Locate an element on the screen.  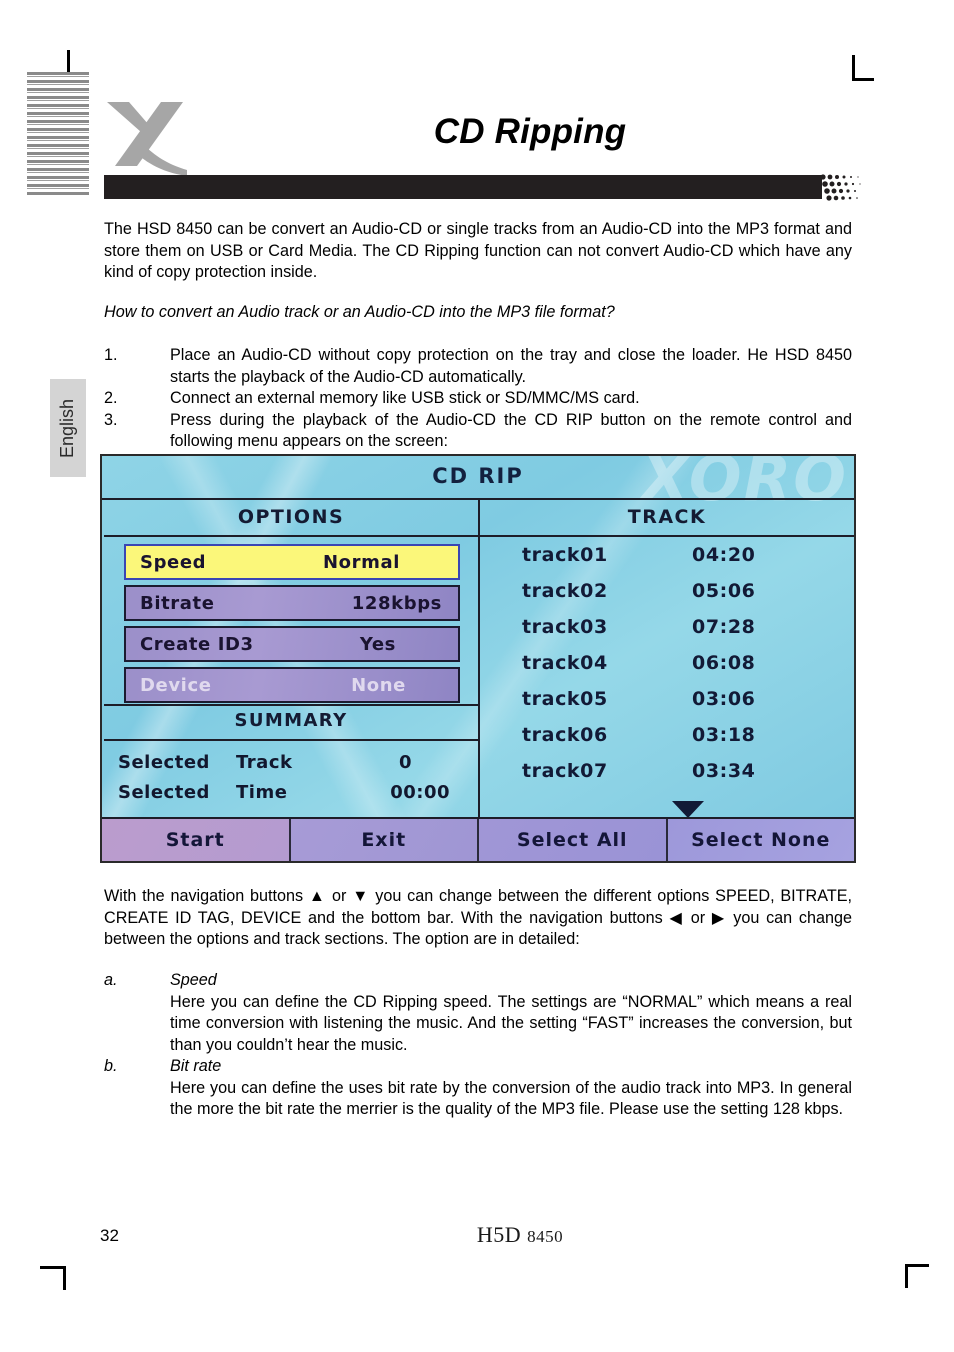
osd-option-value: Yes is located at coordinates (377, 644).